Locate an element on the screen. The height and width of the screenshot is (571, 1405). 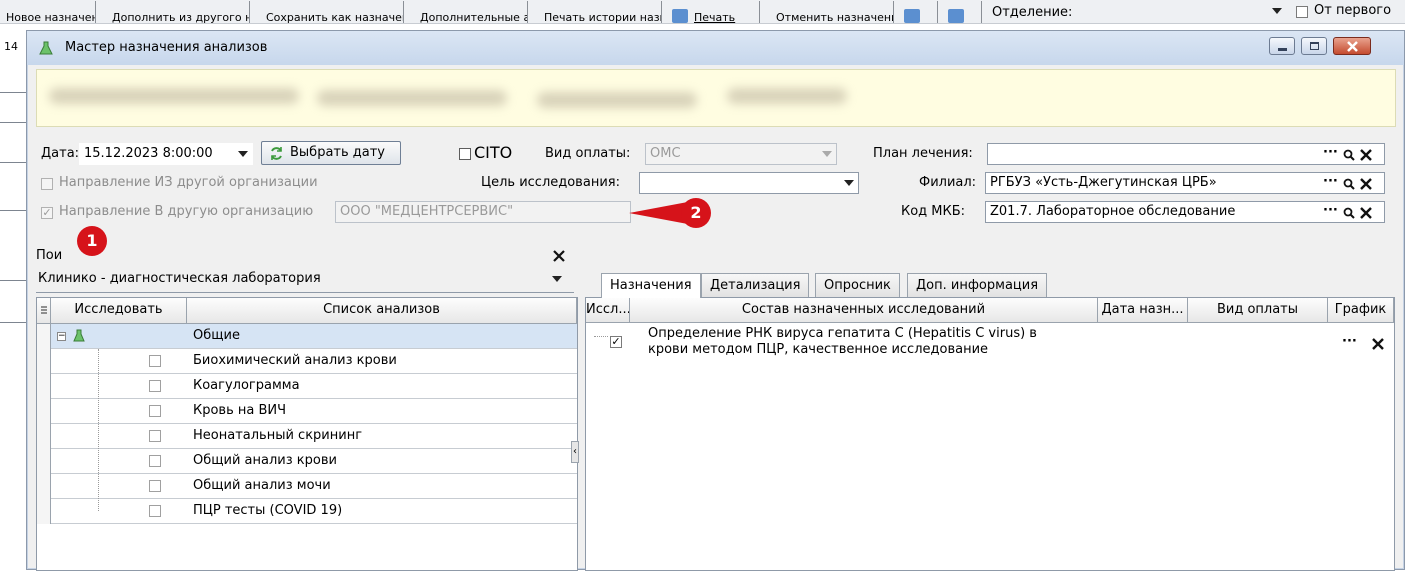
tab-questionnaire: Опросник is located at coordinates (857, 285).